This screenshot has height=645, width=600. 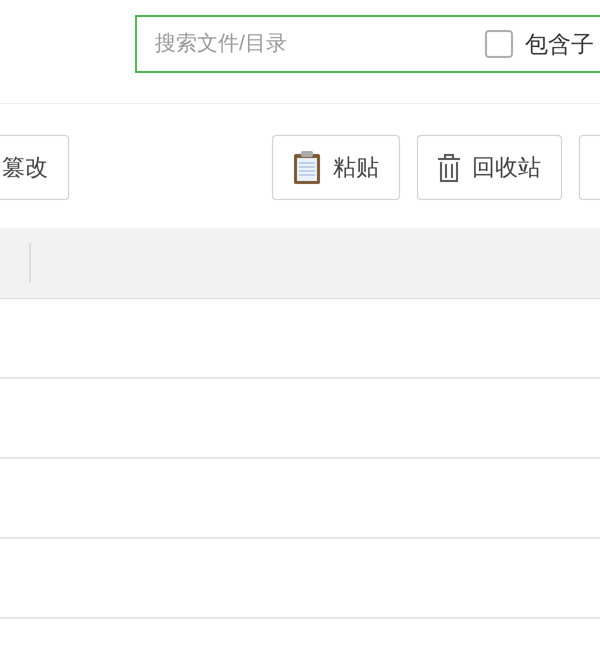 I want to click on trash-icon, so click(x=449, y=168).